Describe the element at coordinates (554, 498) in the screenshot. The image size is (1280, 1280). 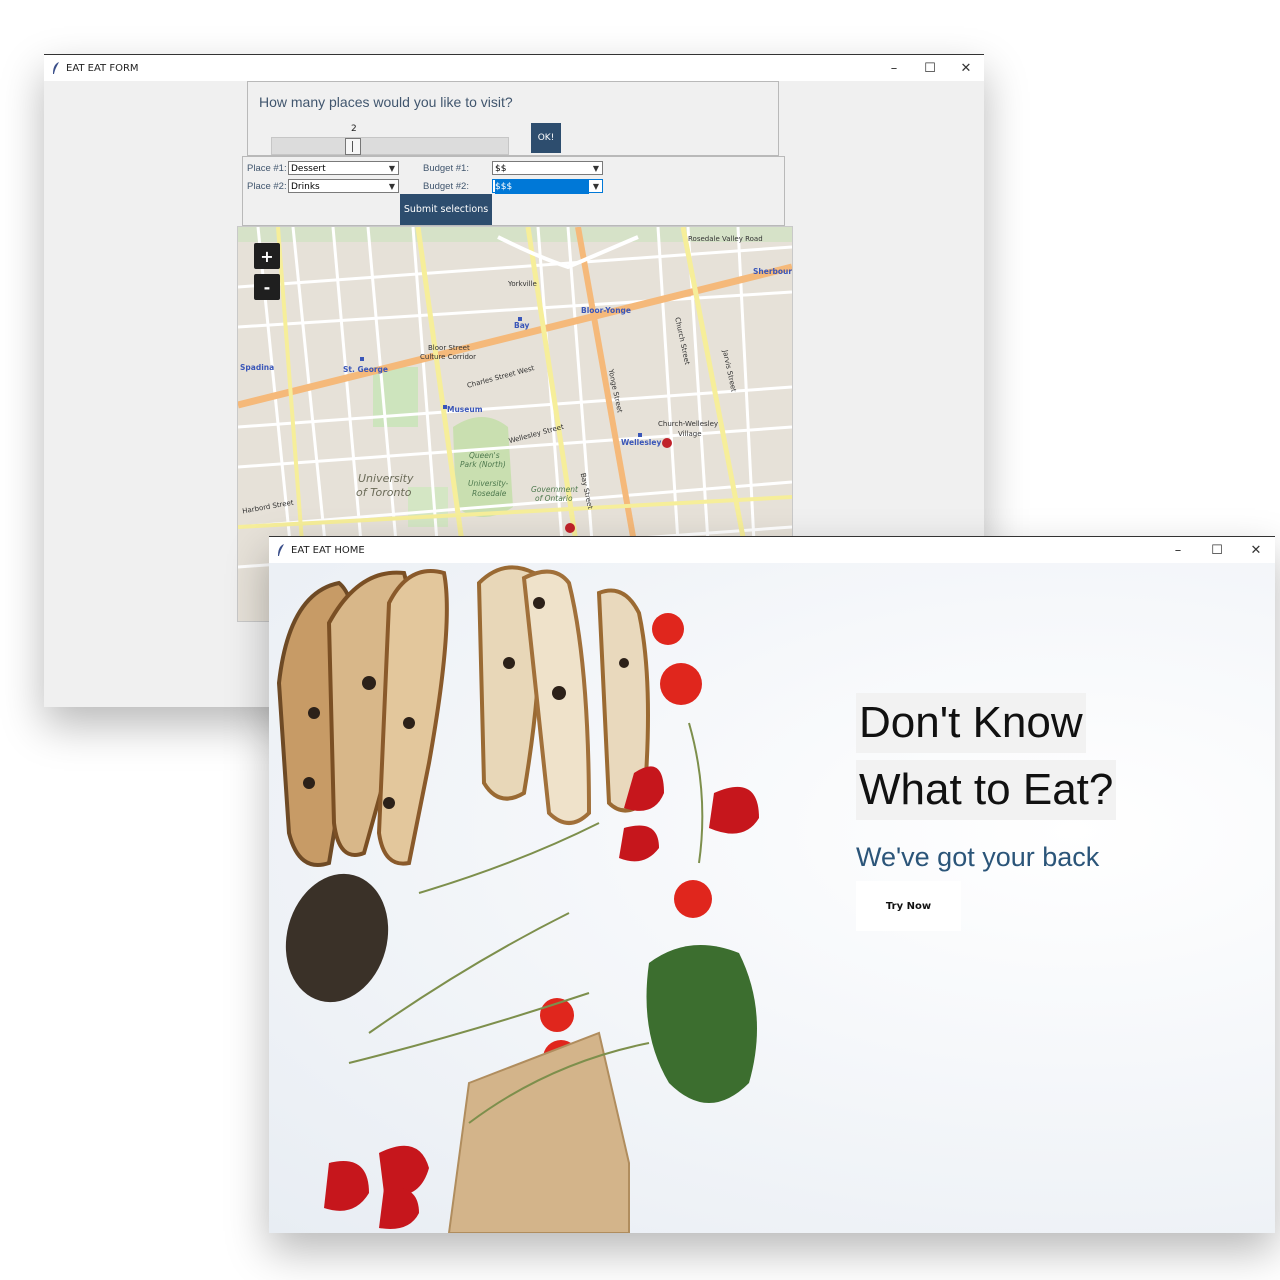
I see `map-label: of Ontario` at that location.